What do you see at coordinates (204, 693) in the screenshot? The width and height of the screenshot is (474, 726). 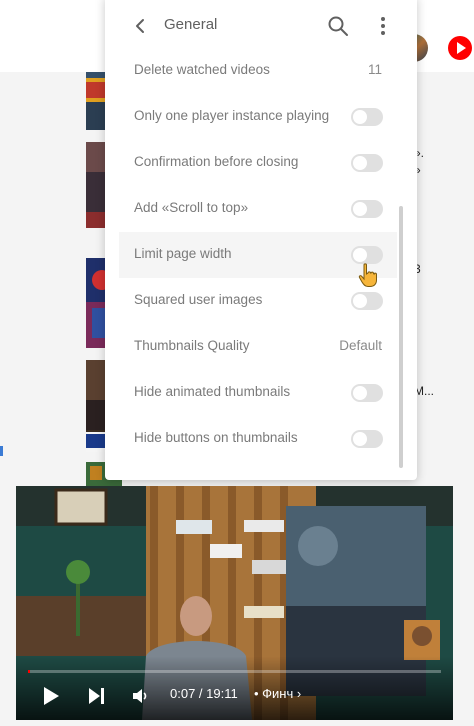 I see `time-display: 0:07 / 19:11` at bounding box center [204, 693].